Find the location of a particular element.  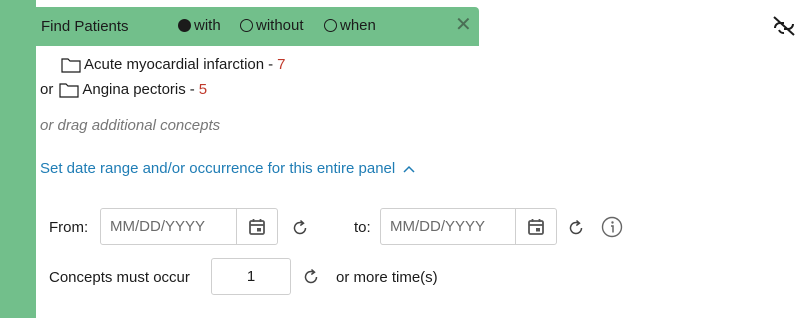

occurrence-label: Concepts must occur is located at coordinates (119, 277).